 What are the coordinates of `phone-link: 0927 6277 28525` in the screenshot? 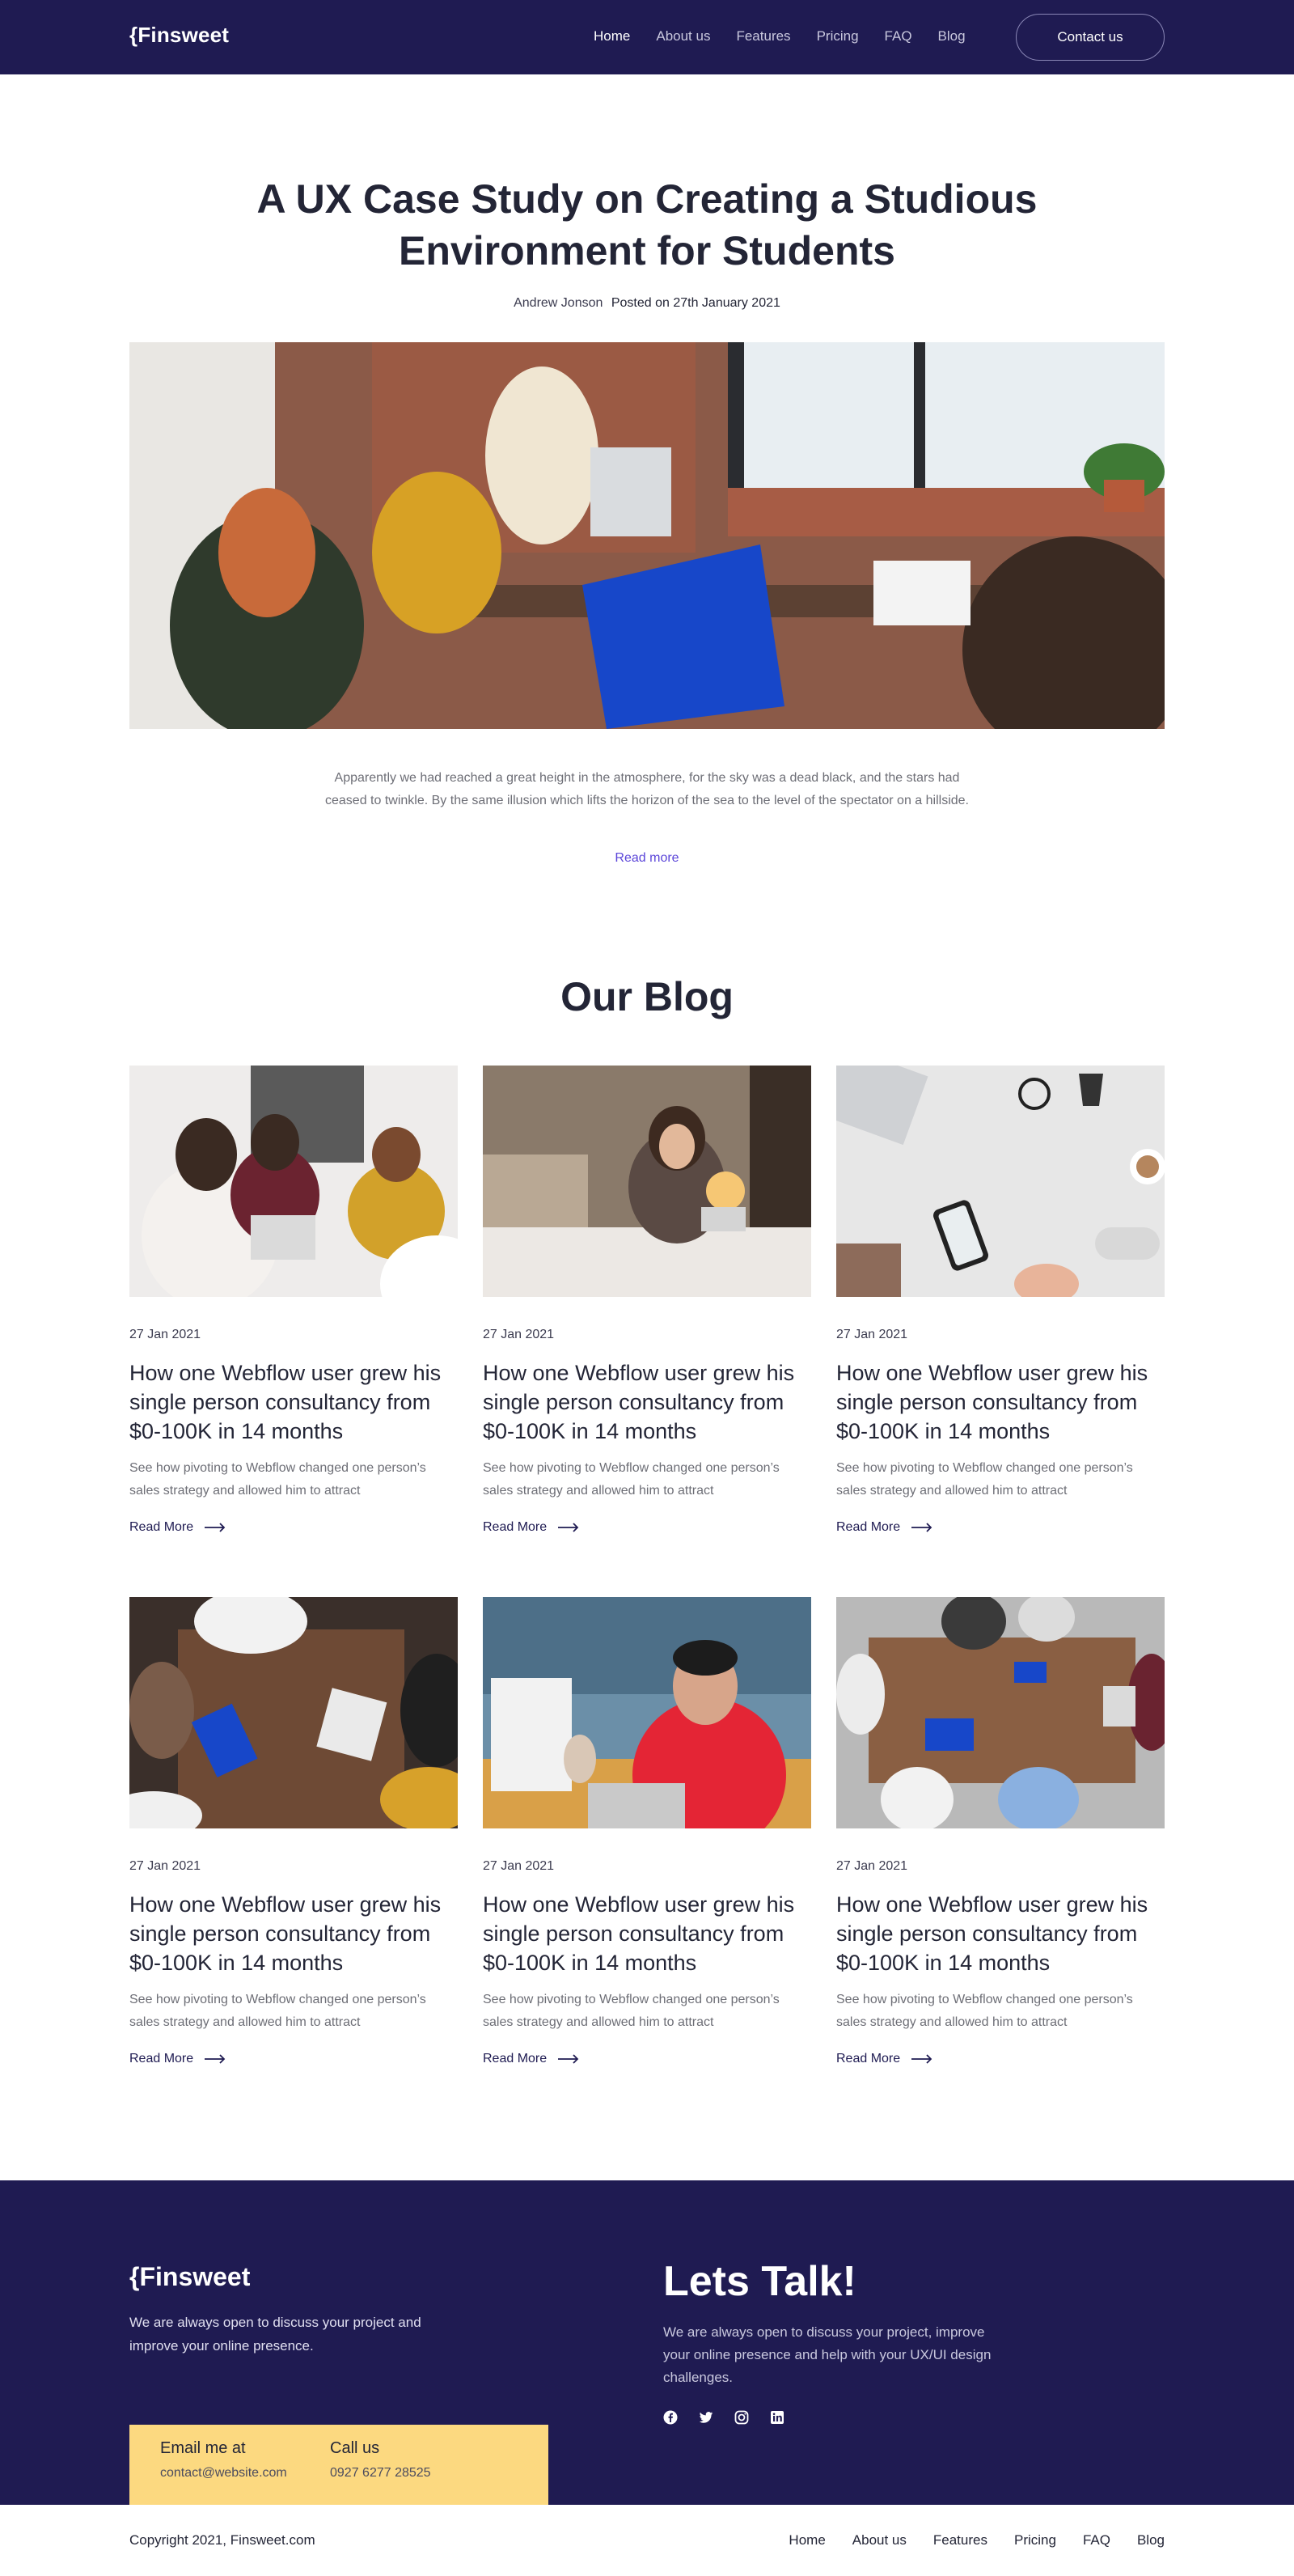 It's located at (380, 2473).